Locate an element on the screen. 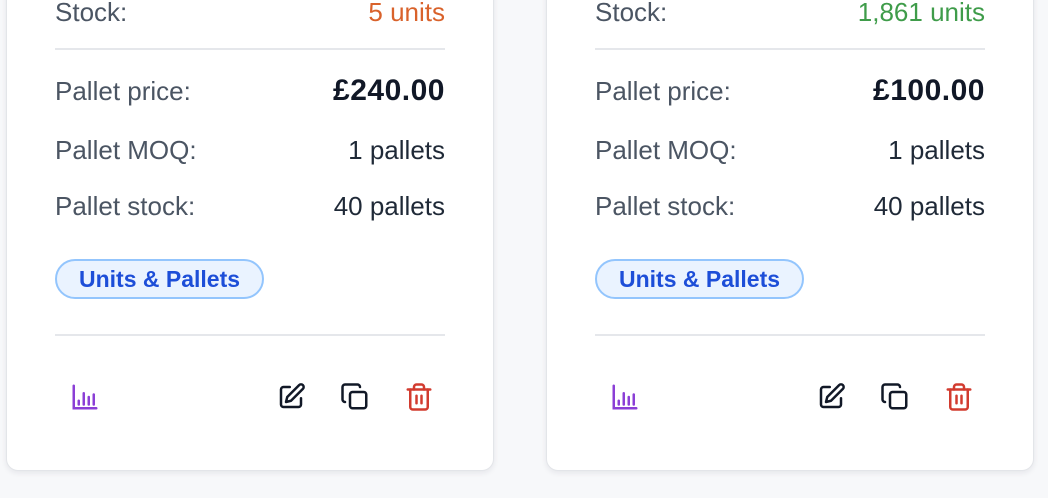 Image resolution: width=1048 pixels, height=498 pixels. pallet-price-row: Pallet price: £240.00 is located at coordinates (250, 91).